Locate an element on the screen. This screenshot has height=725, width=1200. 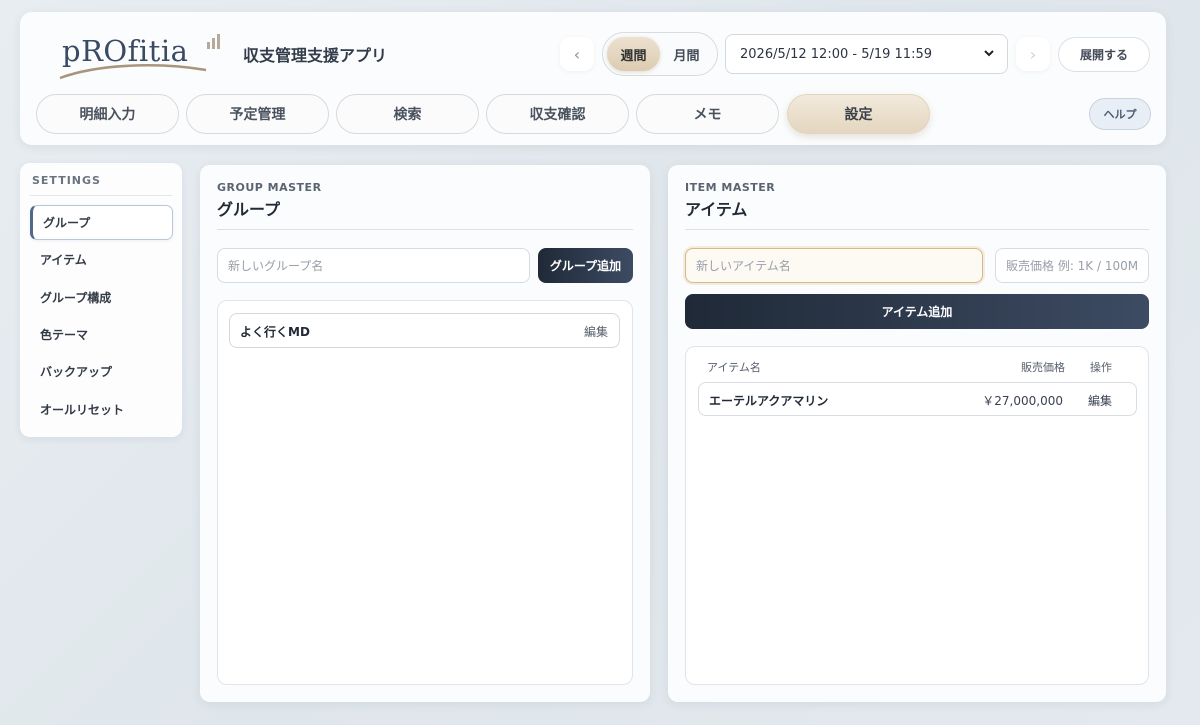
logo-bars-icon is located at coordinates (213, 41).